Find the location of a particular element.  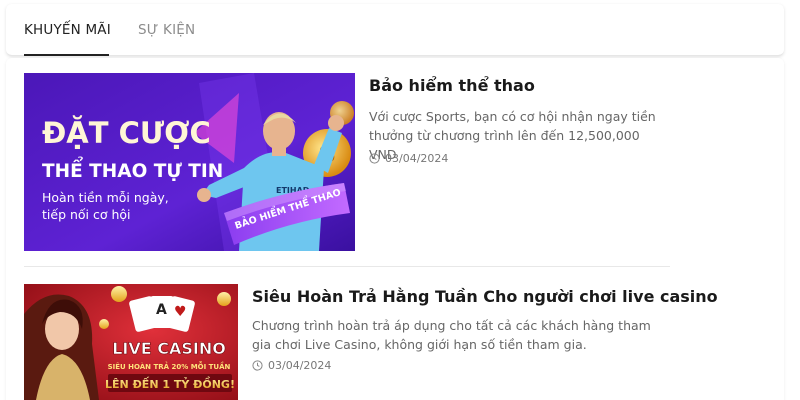

svg-text: A is located at coordinates (161, 310).